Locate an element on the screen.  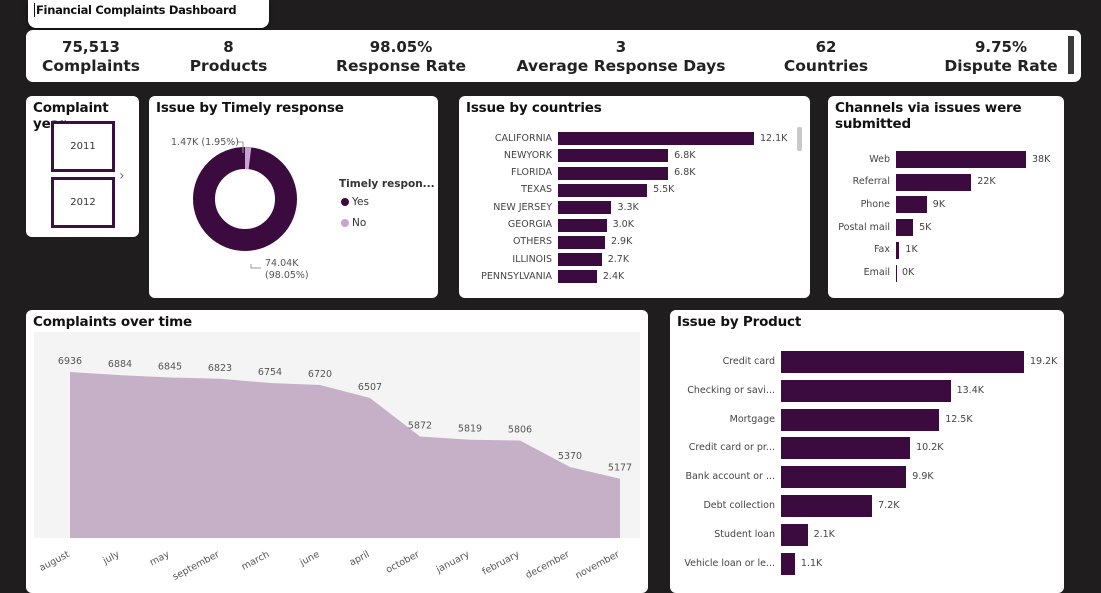
category-label: Postal mail is located at coordinates (864, 227).